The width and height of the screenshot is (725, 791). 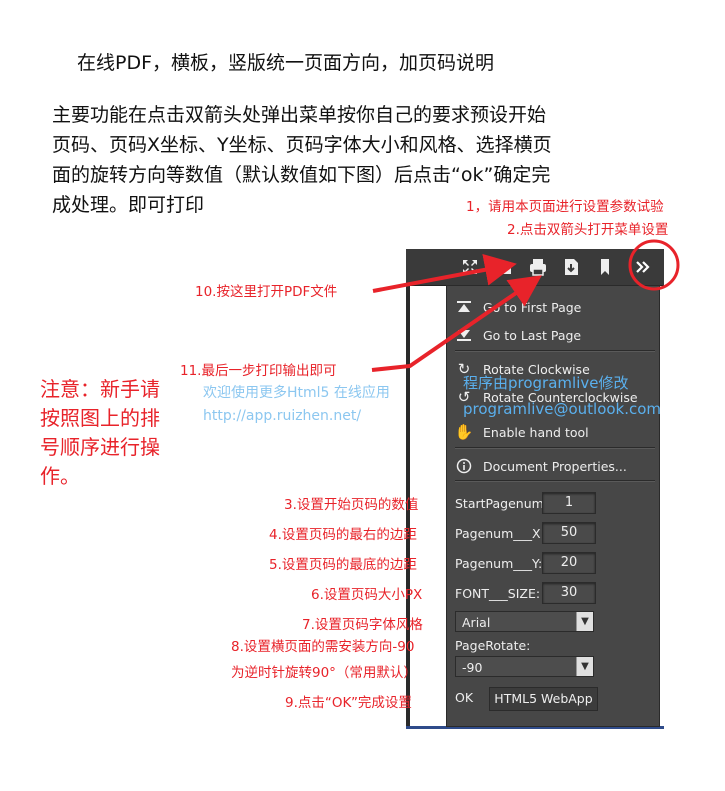 I want to click on site-url-link: http://app.ruizhen.net/, so click(x=282, y=416).